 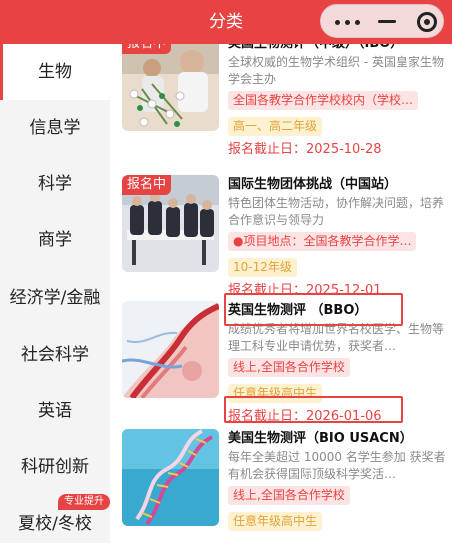 I want to click on program-description: 特色团体生物活动，协作解决问题，培养合作意识与领导力, so click(x=336, y=211).